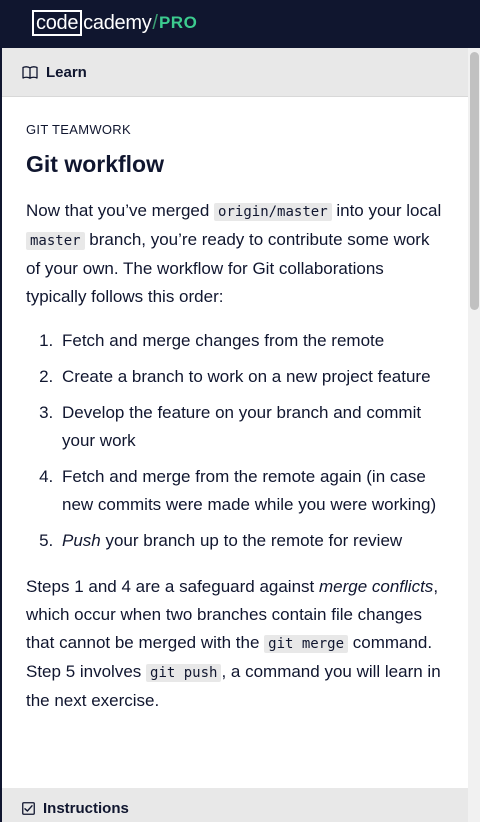  I want to click on code-git-push: git push, so click(184, 673).